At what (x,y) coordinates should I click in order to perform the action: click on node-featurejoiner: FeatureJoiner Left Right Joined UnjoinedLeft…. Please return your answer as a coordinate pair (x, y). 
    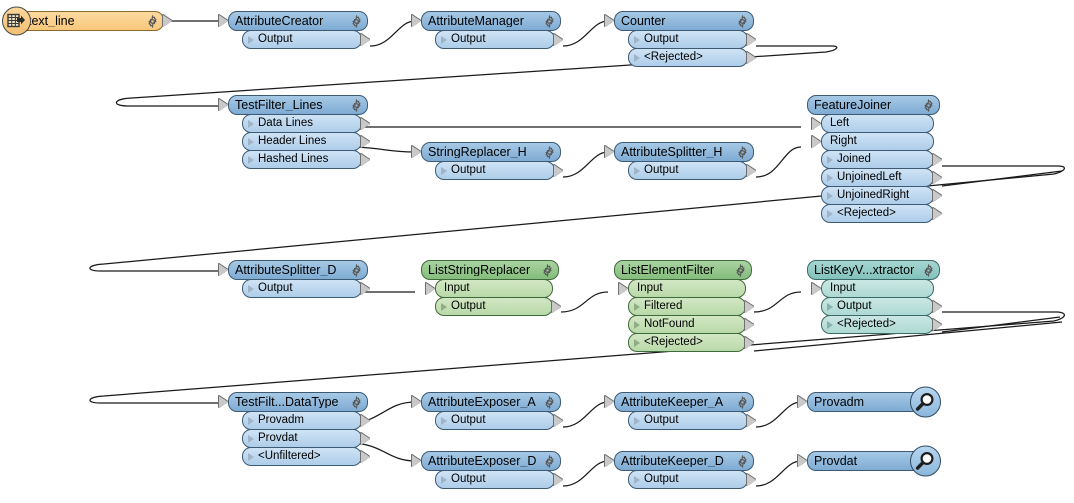
    Looking at the image, I should click on (874, 159).